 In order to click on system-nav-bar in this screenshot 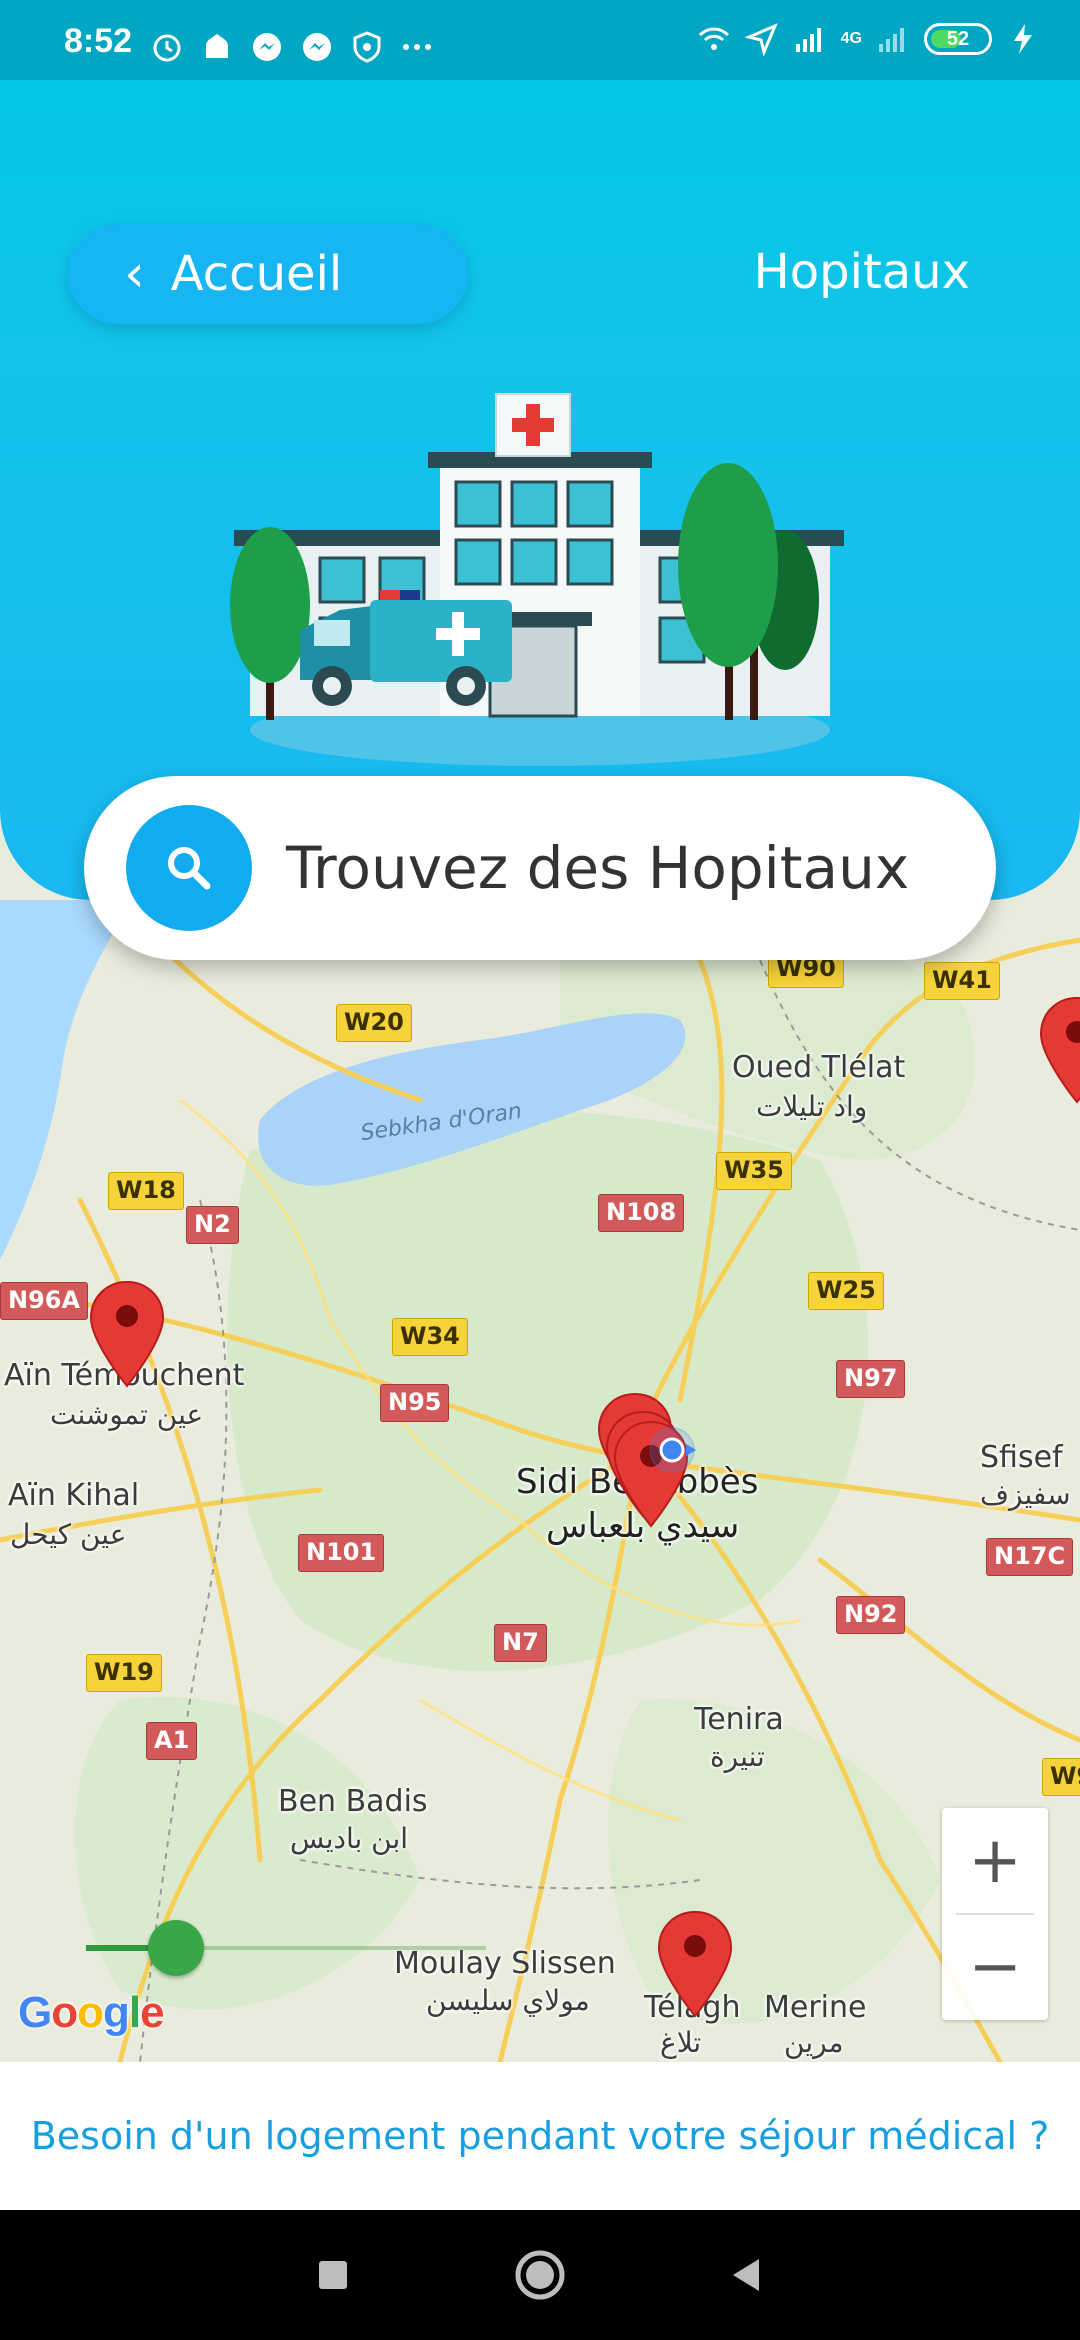, I will do `click(540, 2275)`.